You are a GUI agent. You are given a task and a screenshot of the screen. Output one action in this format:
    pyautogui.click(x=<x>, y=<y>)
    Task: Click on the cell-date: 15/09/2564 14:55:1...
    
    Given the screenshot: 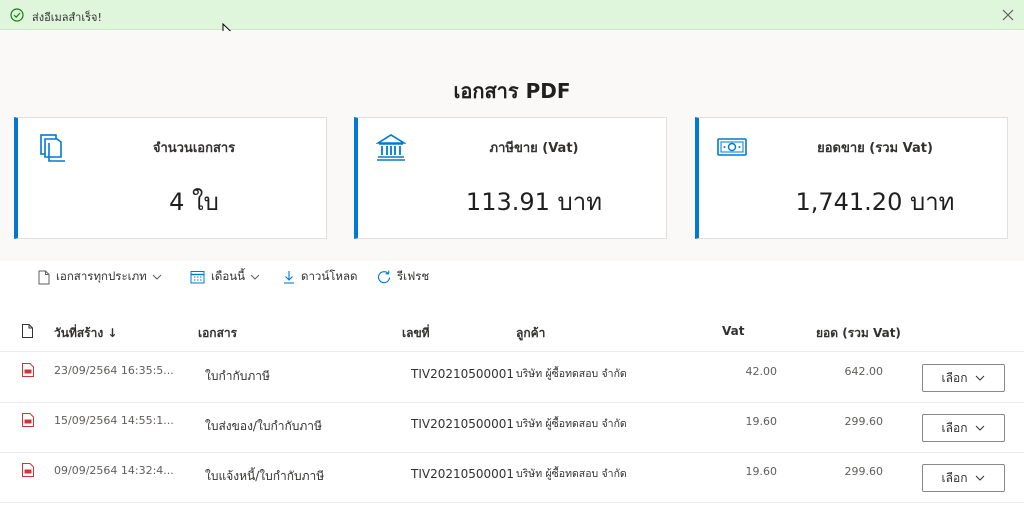 What is the action you would take?
    pyautogui.click(x=114, y=420)
    